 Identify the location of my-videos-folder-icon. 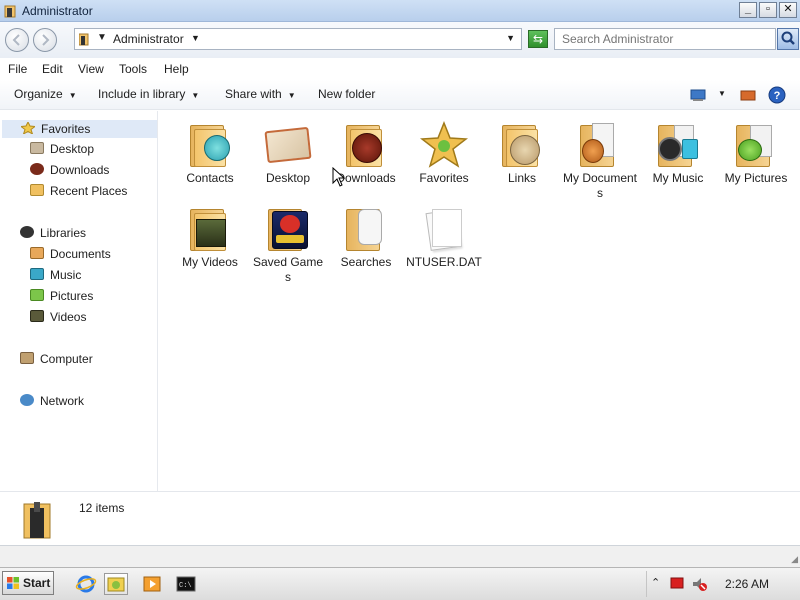
(210, 229).